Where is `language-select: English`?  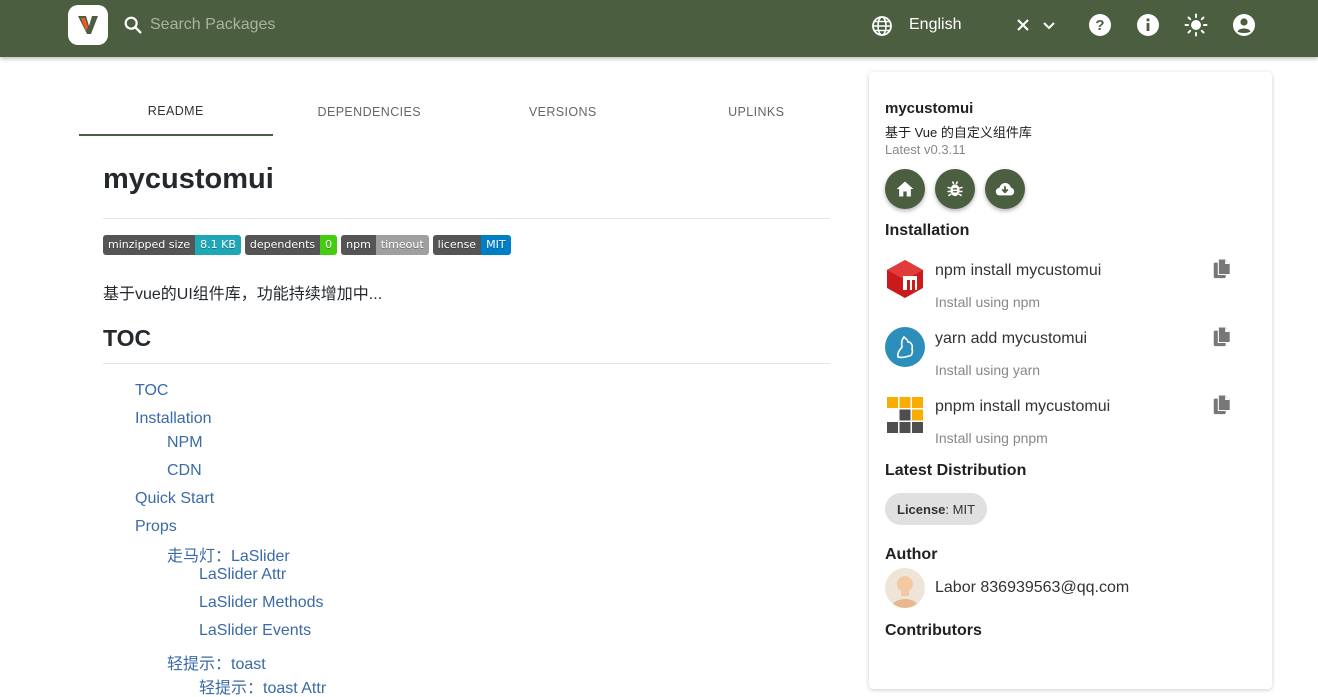 language-select: English is located at coordinates (935, 25).